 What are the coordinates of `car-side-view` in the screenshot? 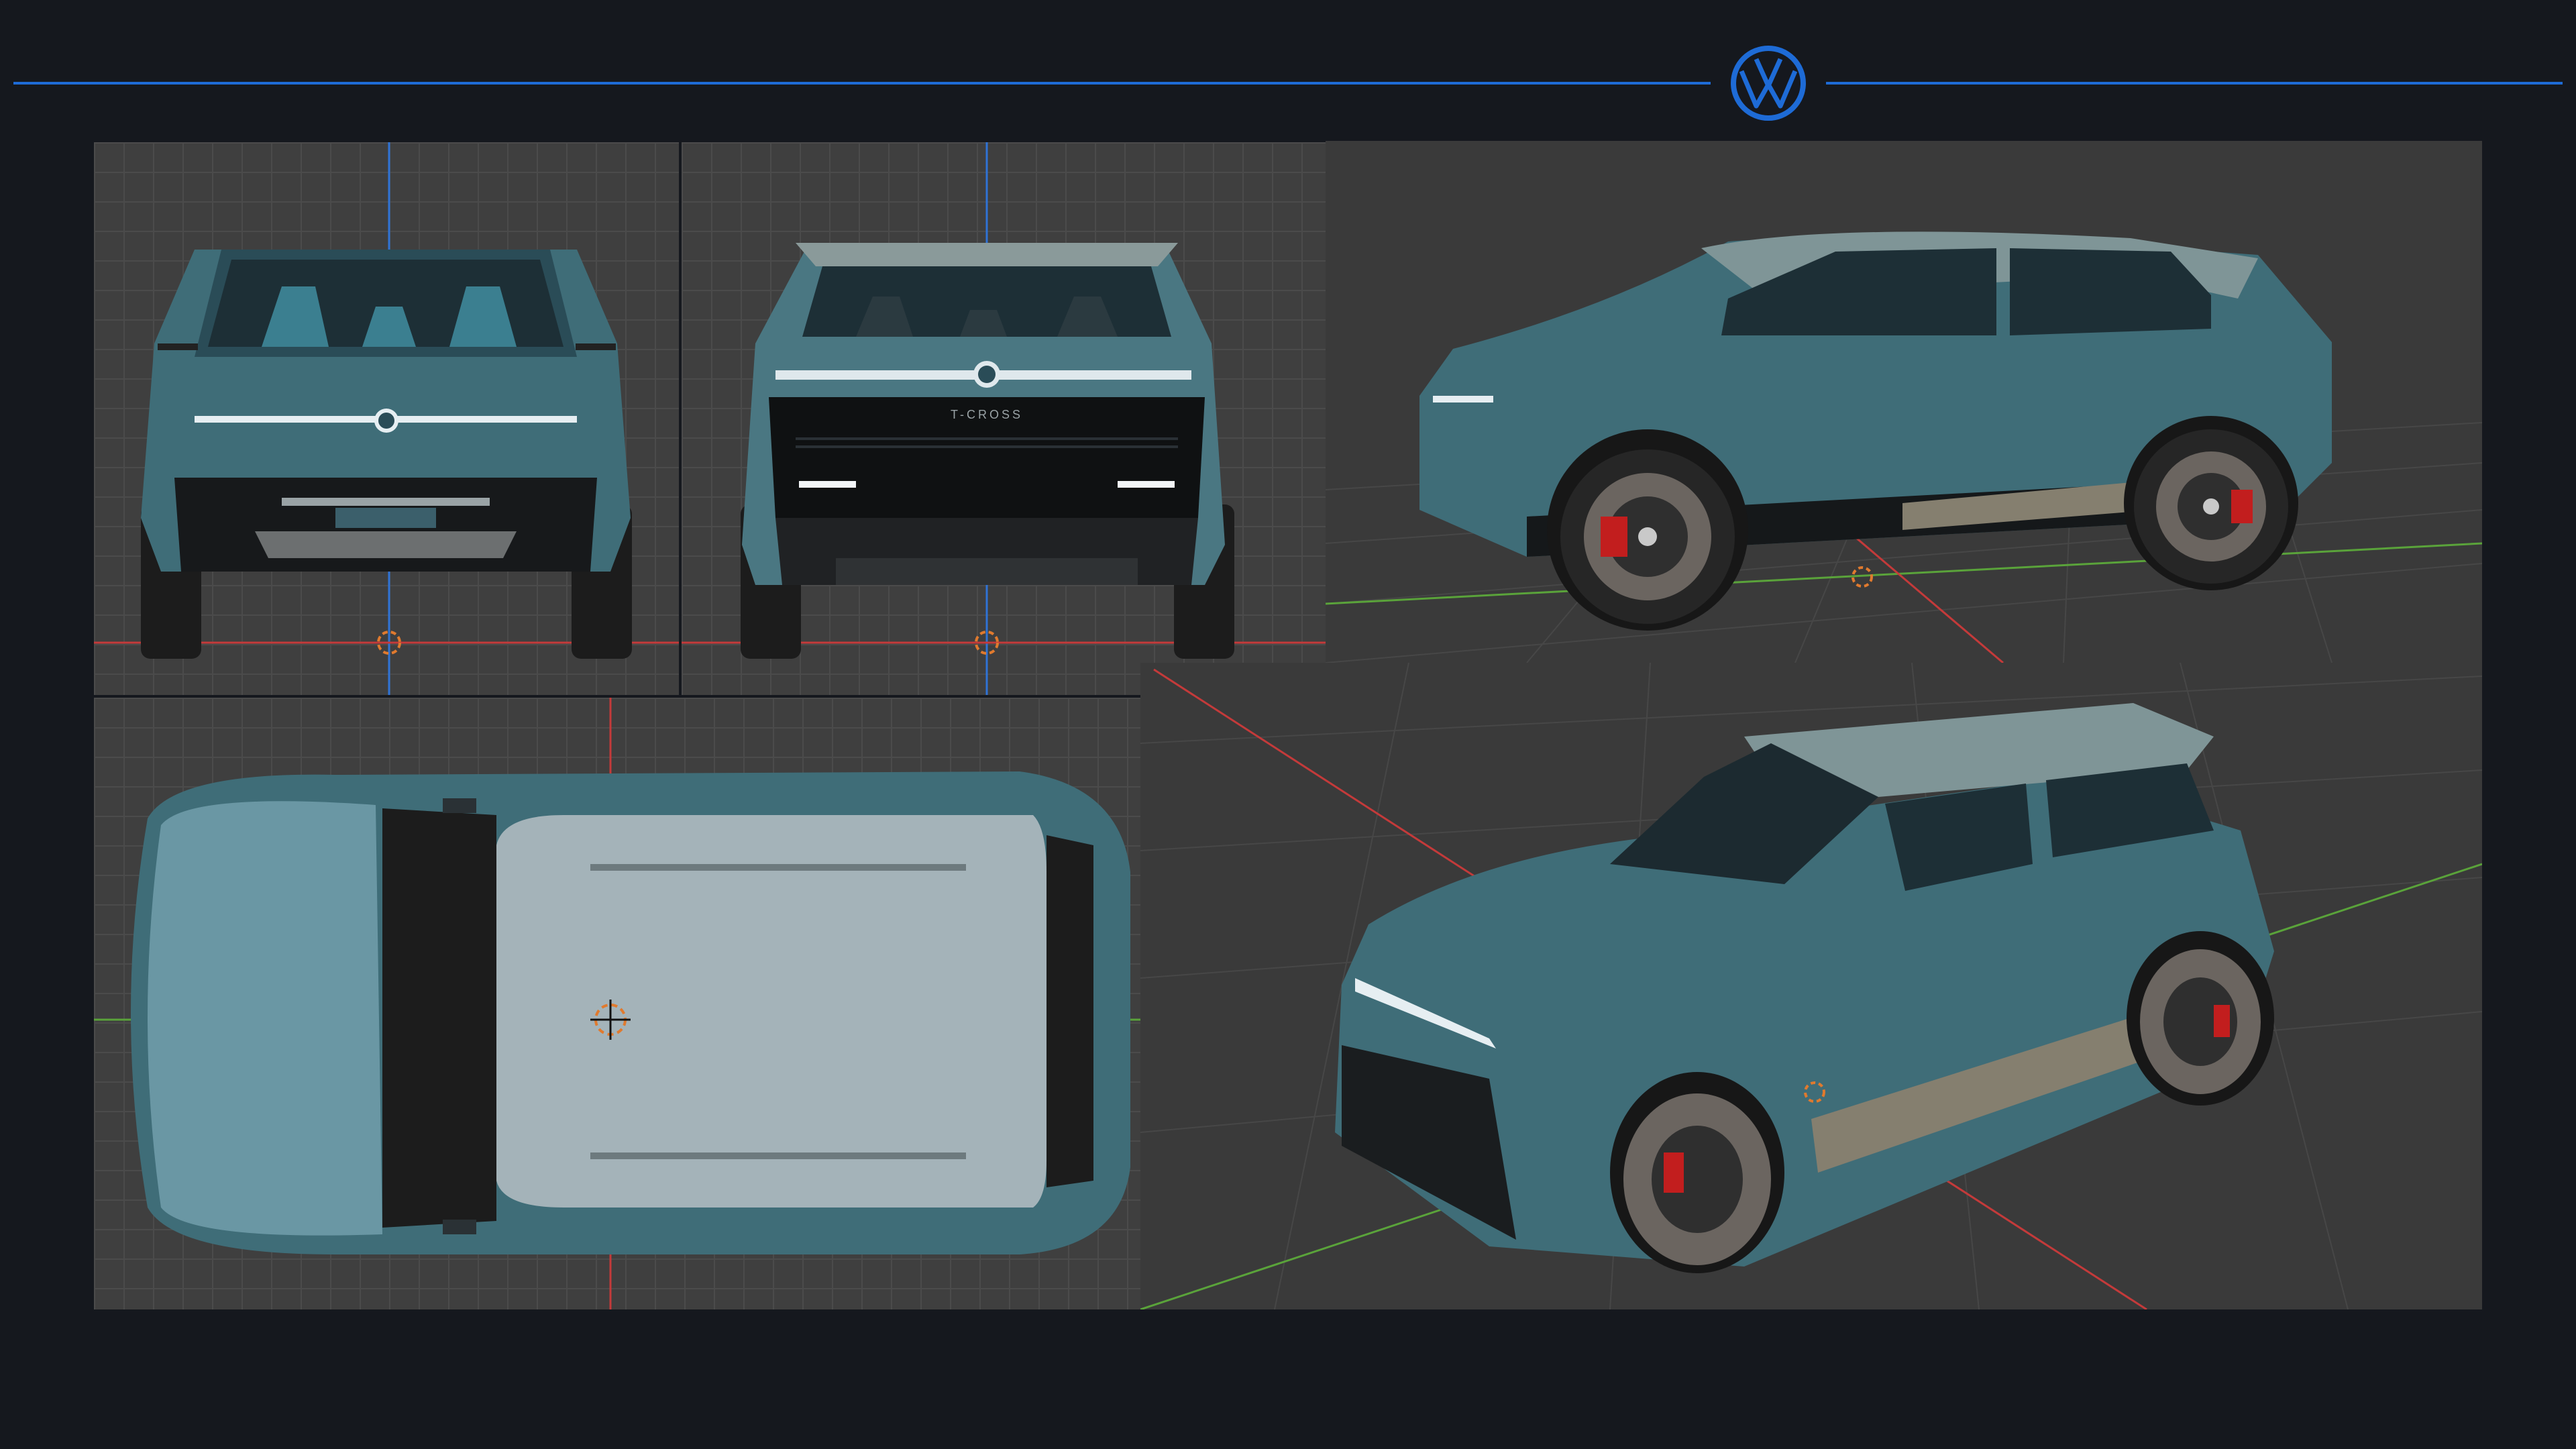 It's located at (1904, 447).